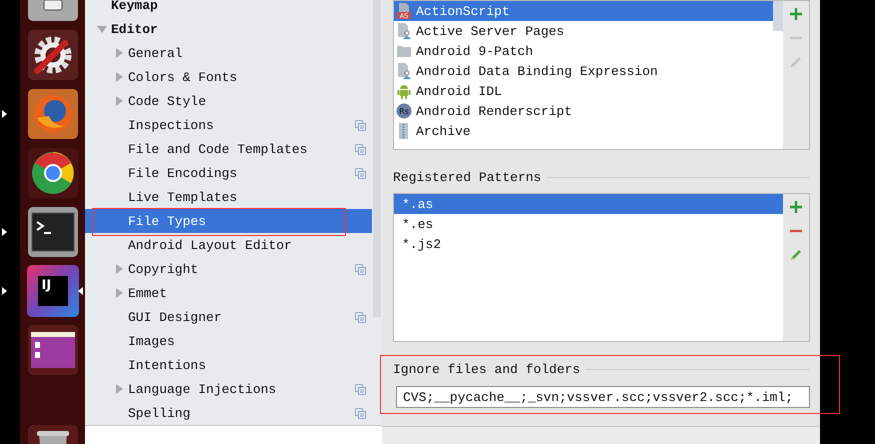  Describe the element at coordinates (404, 51) in the screenshot. I see `folder-icon` at that location.